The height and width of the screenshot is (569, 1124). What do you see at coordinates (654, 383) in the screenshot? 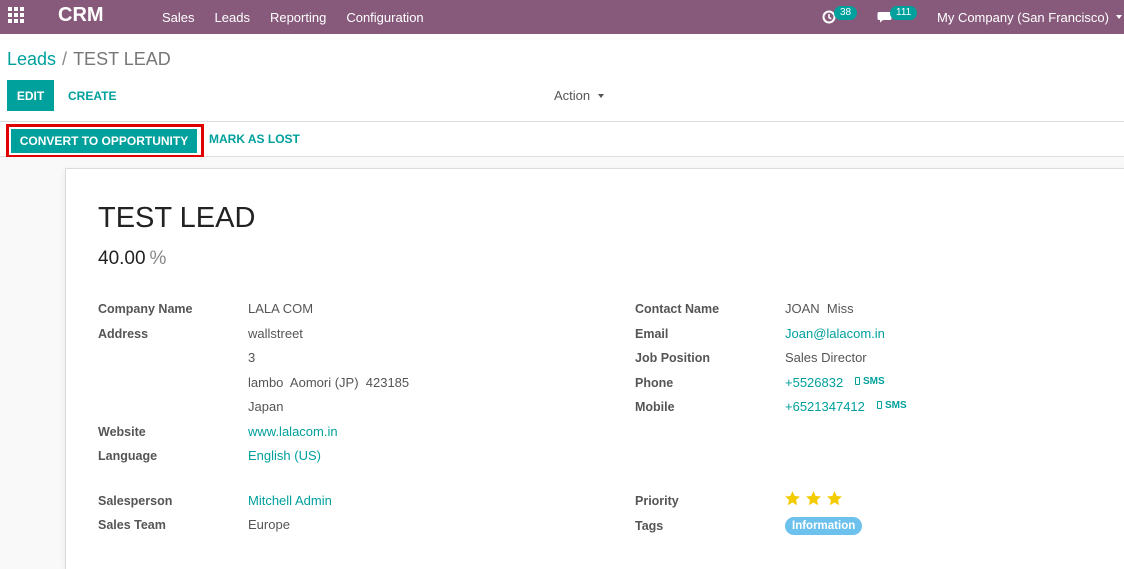
I see `phone-label: Phone` at bounding box center [654, 383].